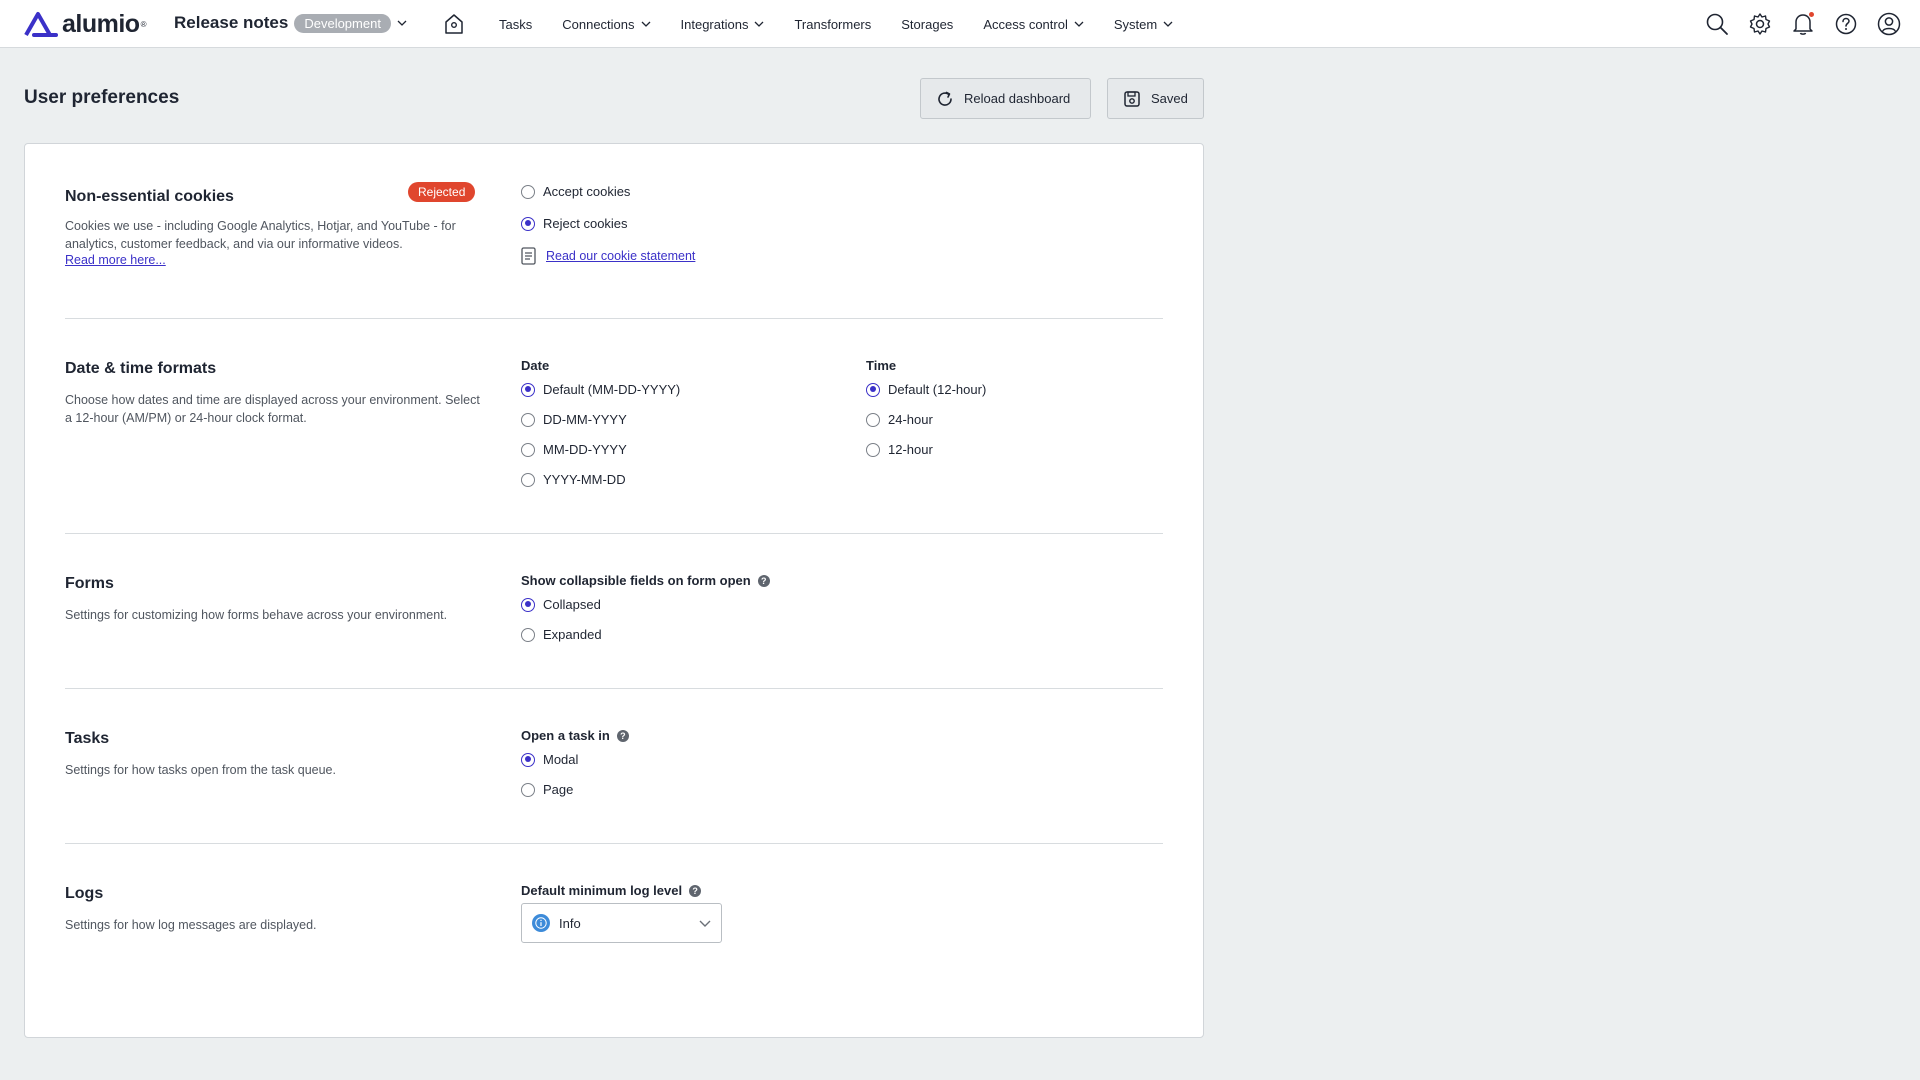 The image size is (1920, 1080). I want to click on tasks-page-radio: Page, so click(547, 789).